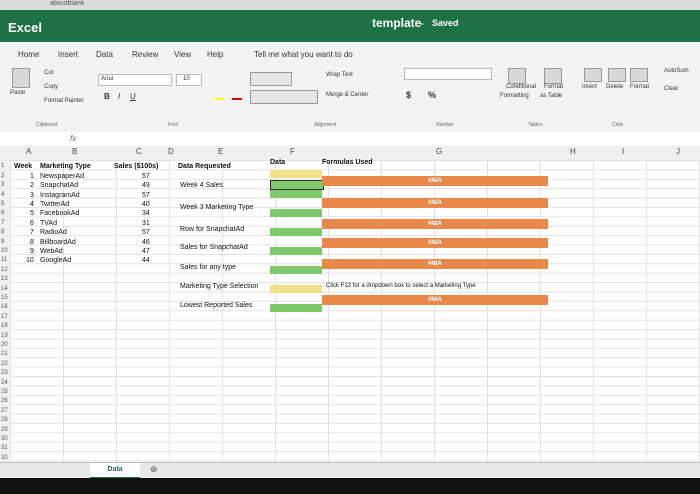 The height and width of the screenshot is (494, 700). I want to click on column-header-b: B, so click(74, 151).